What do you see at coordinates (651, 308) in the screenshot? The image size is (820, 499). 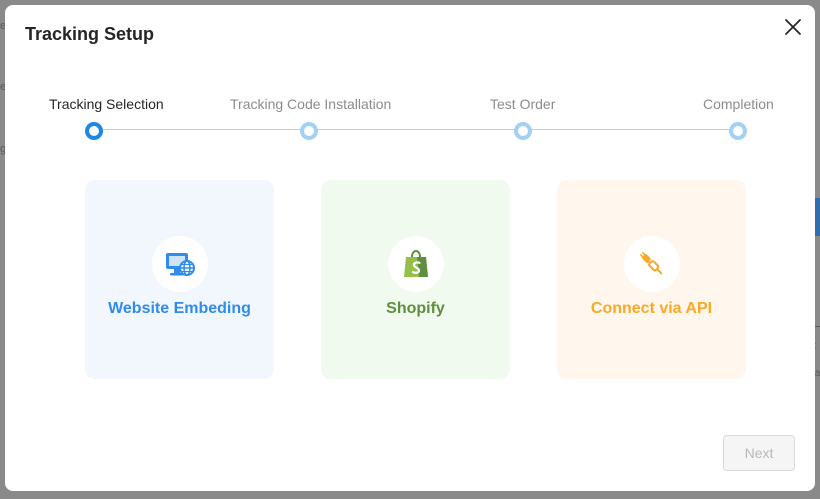 I see `option-label: Connect via API` at bounding box center [651, 308].